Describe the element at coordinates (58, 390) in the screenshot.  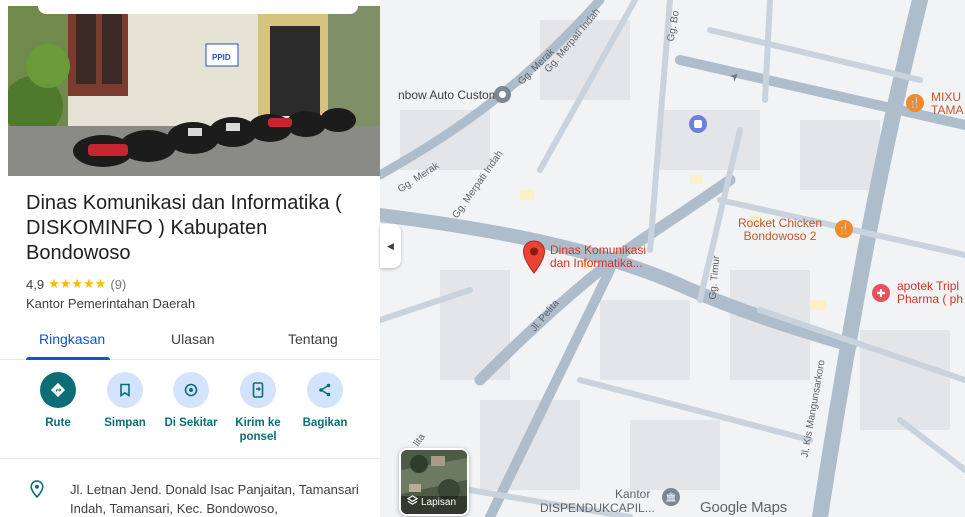
I see `directions-icon` at that location.